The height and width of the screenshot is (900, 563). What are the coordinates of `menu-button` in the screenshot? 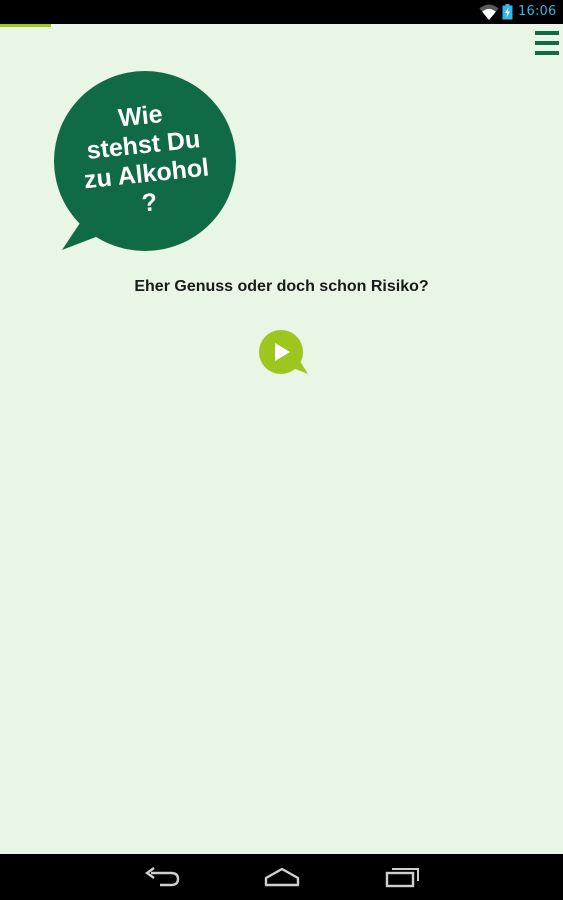 It's located at (547, 44).